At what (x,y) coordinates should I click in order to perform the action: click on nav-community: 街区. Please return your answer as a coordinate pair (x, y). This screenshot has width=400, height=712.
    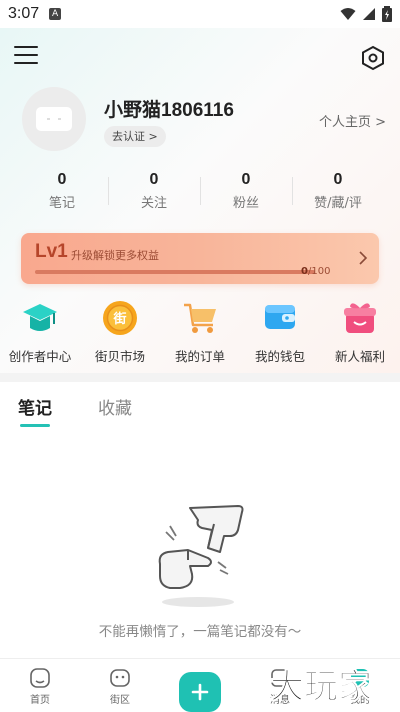
    Looking at the image, I should click on (120, 685).